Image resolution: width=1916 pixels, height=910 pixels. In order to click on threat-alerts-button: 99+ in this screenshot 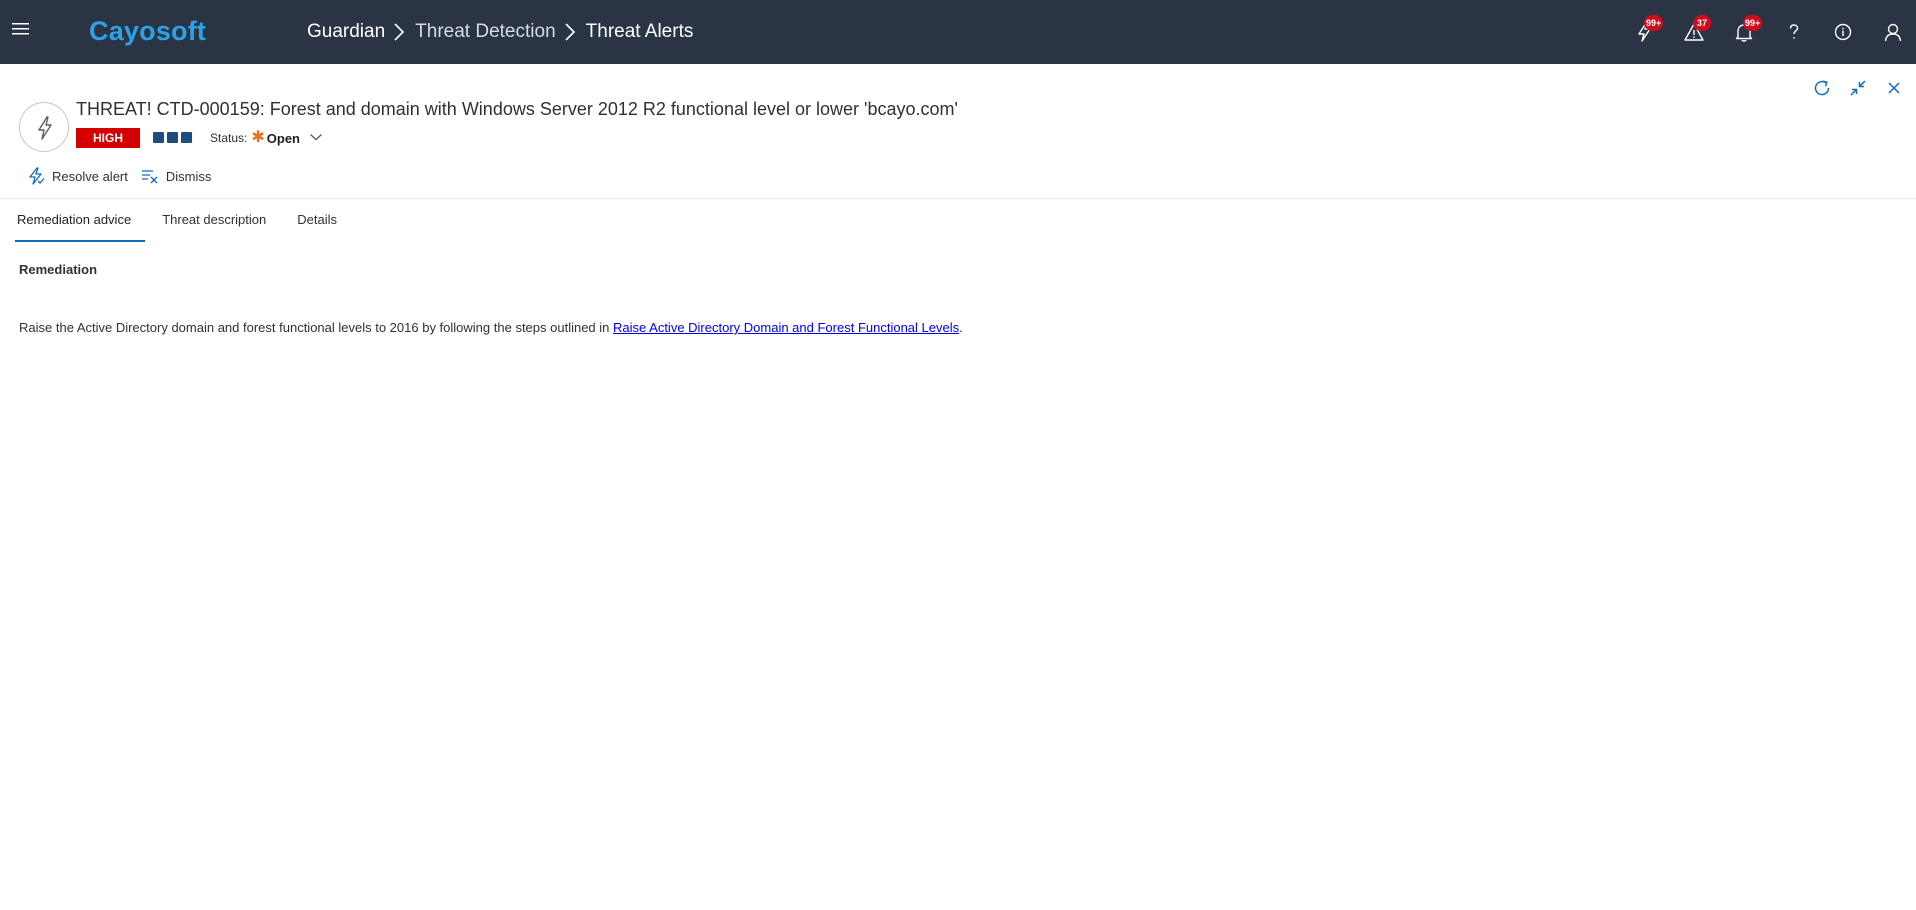, I will do `click(1647, 30)`.